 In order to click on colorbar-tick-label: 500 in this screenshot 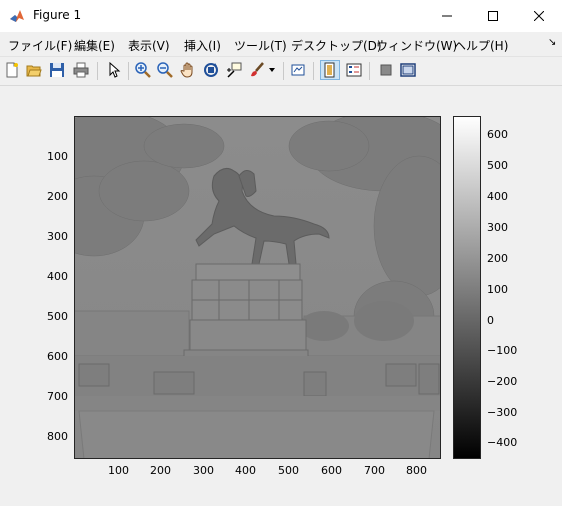, I will do `click(497, 165)`.